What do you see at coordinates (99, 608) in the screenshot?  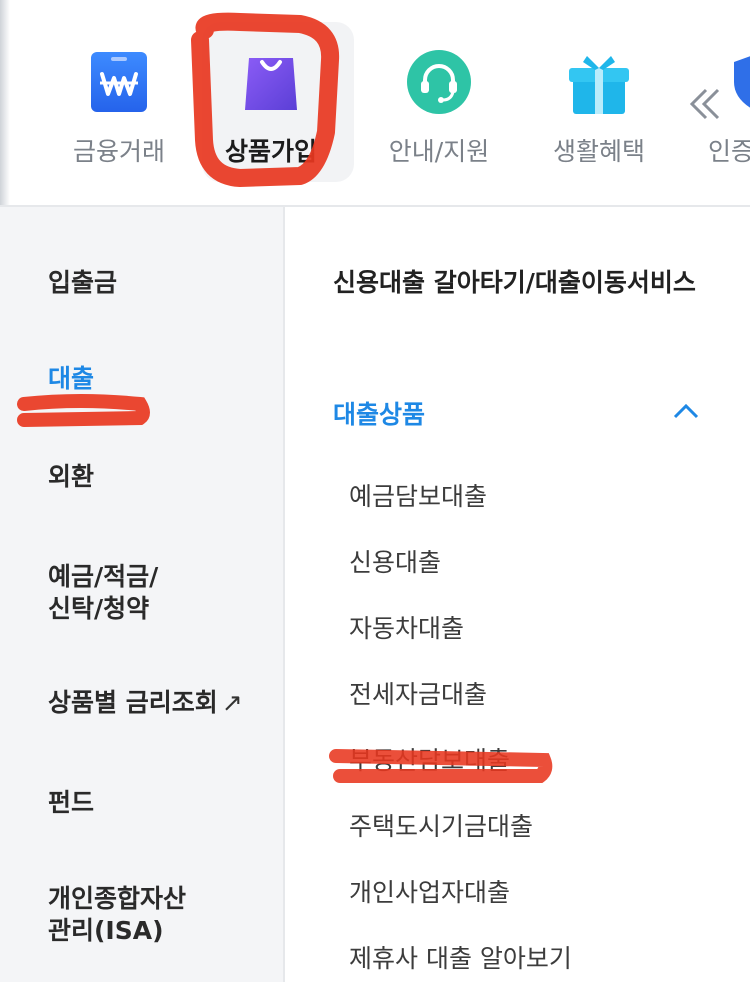 I see `sidebar-item-label-line2: 신탁/청약` at bounding box center [99, 608].